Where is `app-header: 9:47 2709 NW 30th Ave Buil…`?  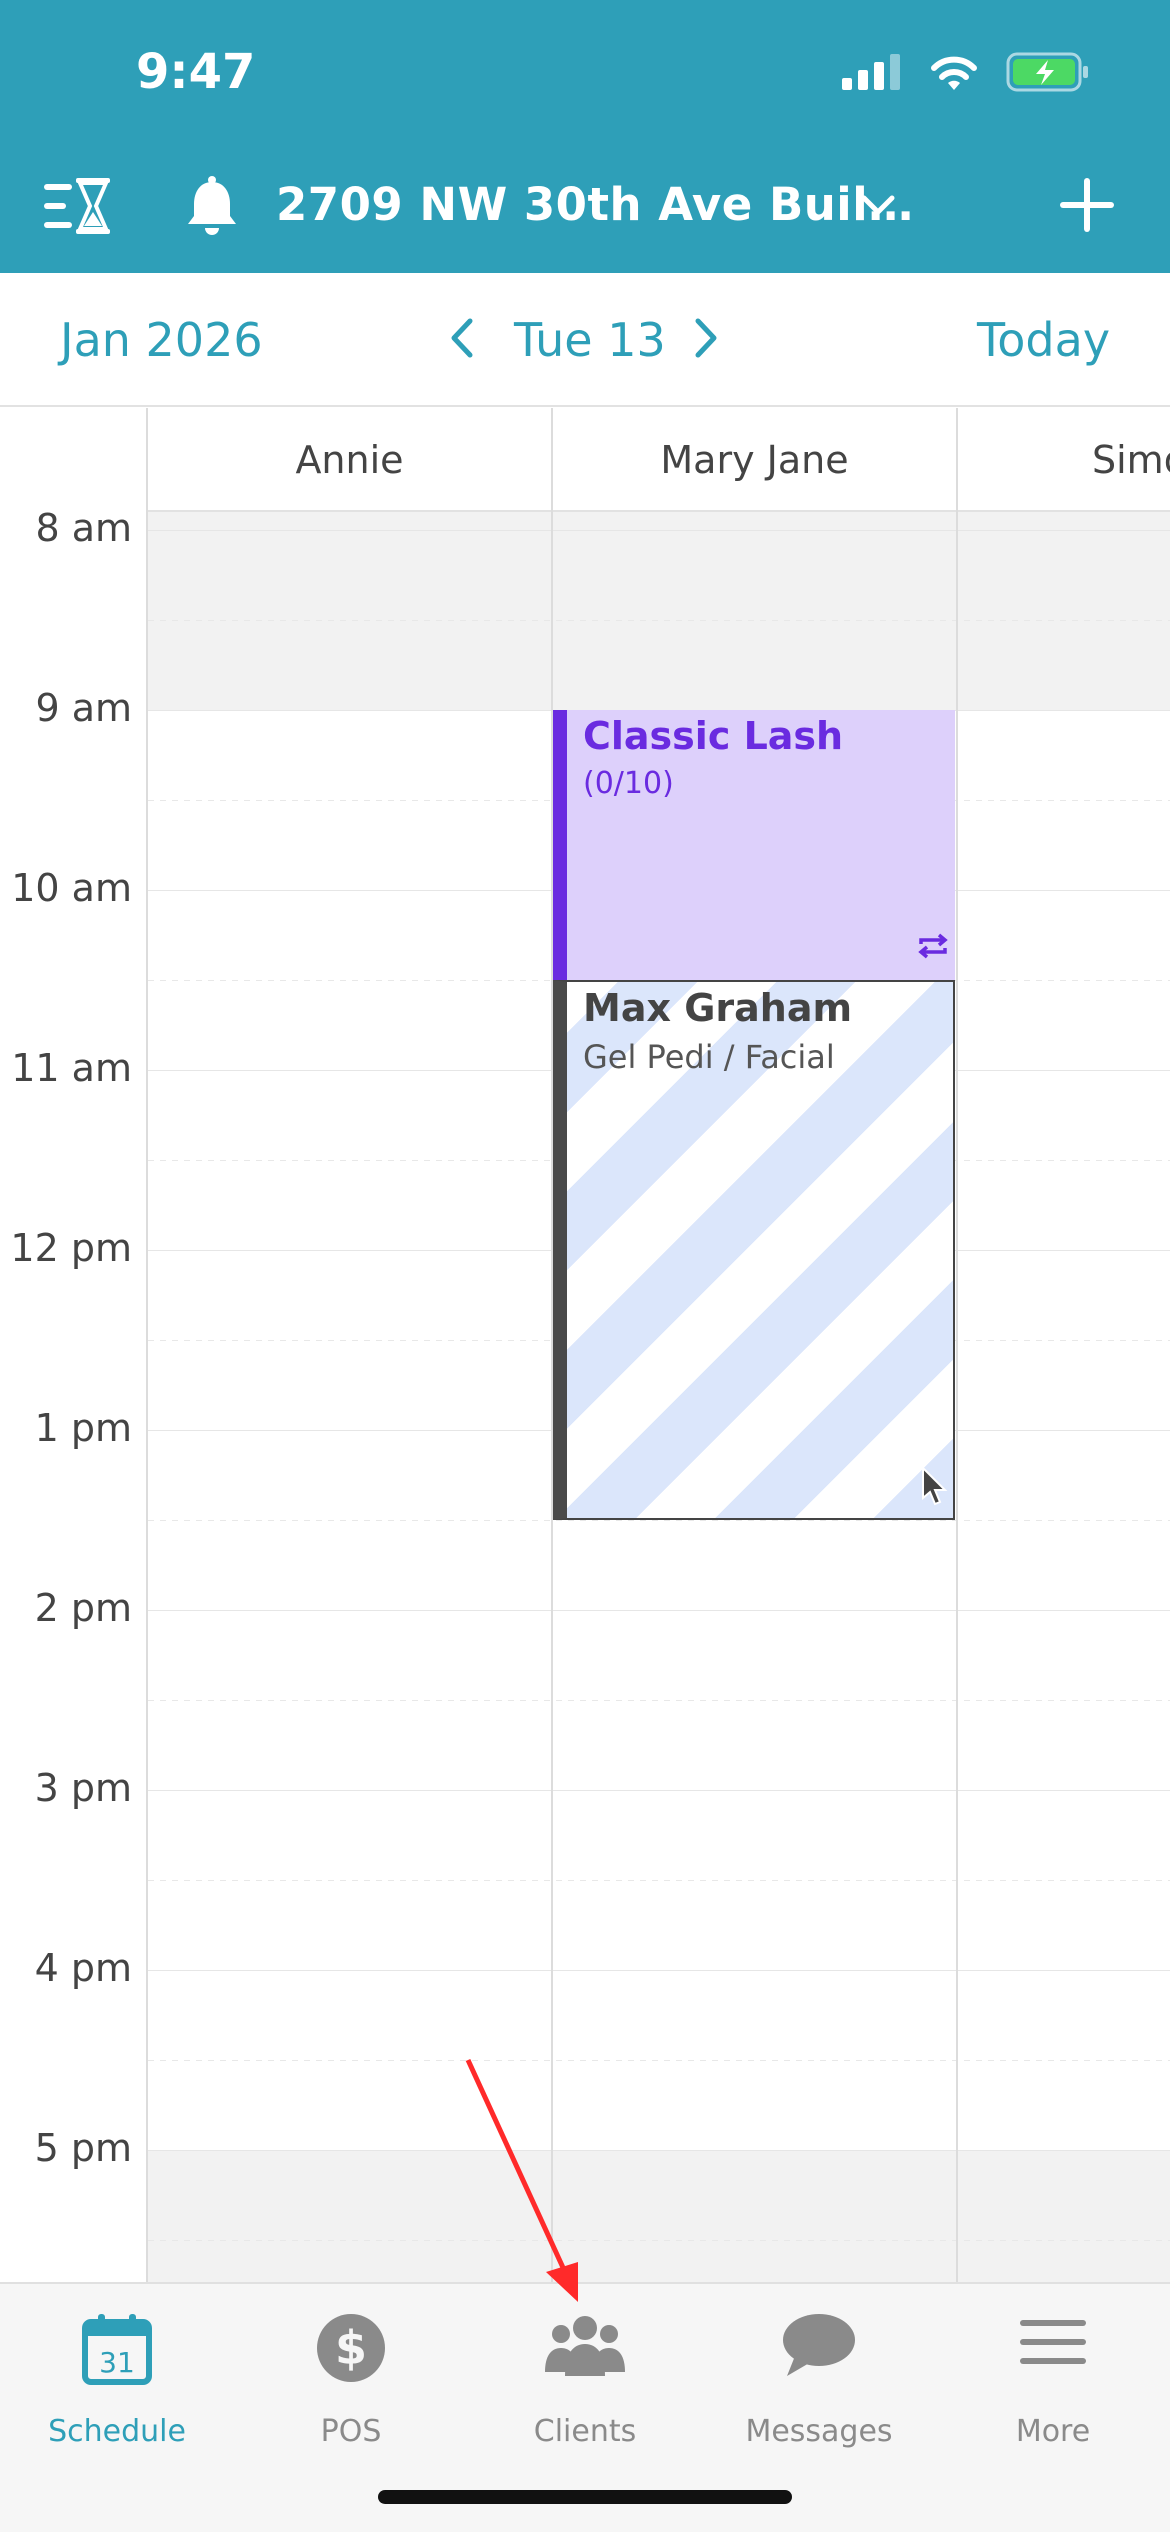
app-header: 9:47 2709 NW 30th Ave Buil… is located at coordinates (585, 136).